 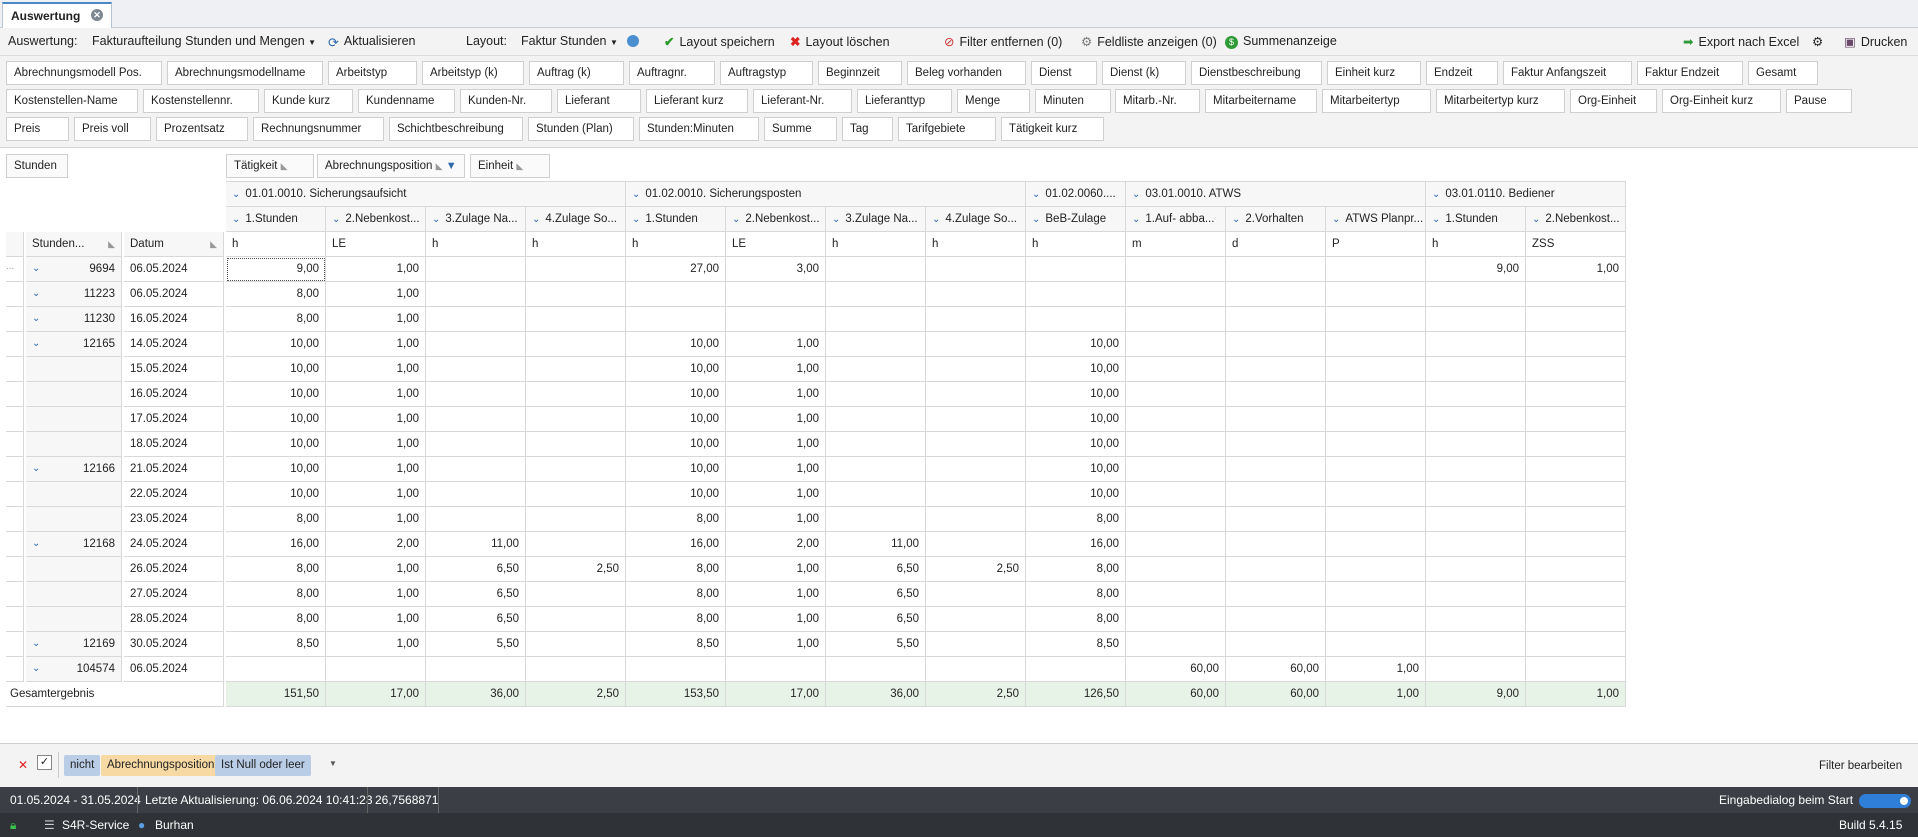 I want to click on field-chip: Rechnungsnummer, so click(x=318, y=129).